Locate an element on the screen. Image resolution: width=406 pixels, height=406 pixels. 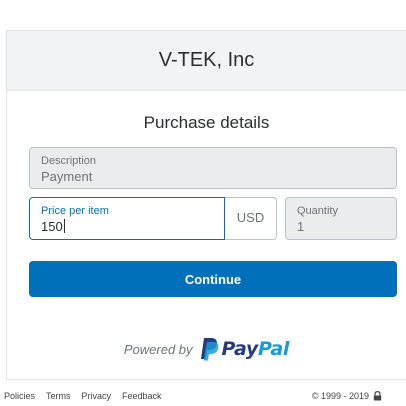
paypal-logo: PayPal is located at coordinates (244, 349).